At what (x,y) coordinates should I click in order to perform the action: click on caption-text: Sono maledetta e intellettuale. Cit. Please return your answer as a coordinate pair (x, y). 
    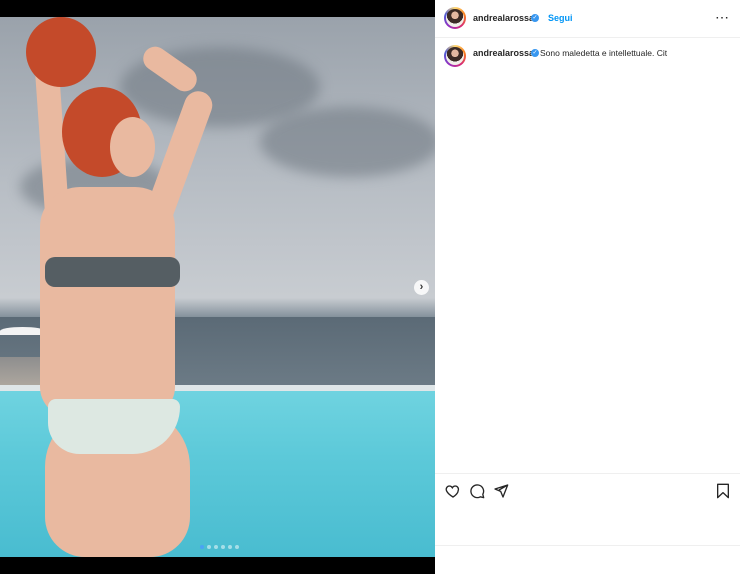
    Looking at the image, I should click on (604, 53).